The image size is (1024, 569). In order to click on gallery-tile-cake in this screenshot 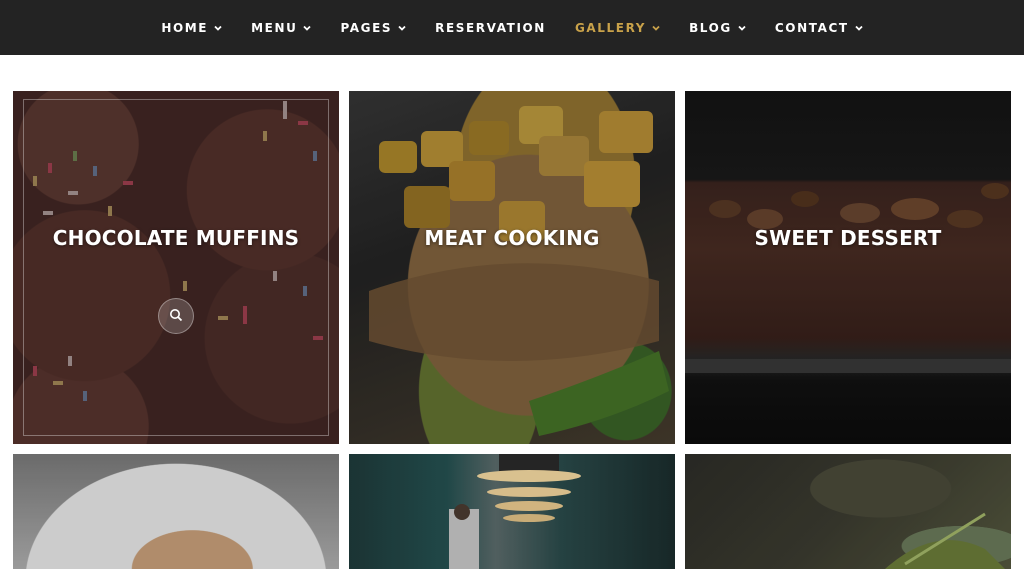, I will do `click(176, 511)`.